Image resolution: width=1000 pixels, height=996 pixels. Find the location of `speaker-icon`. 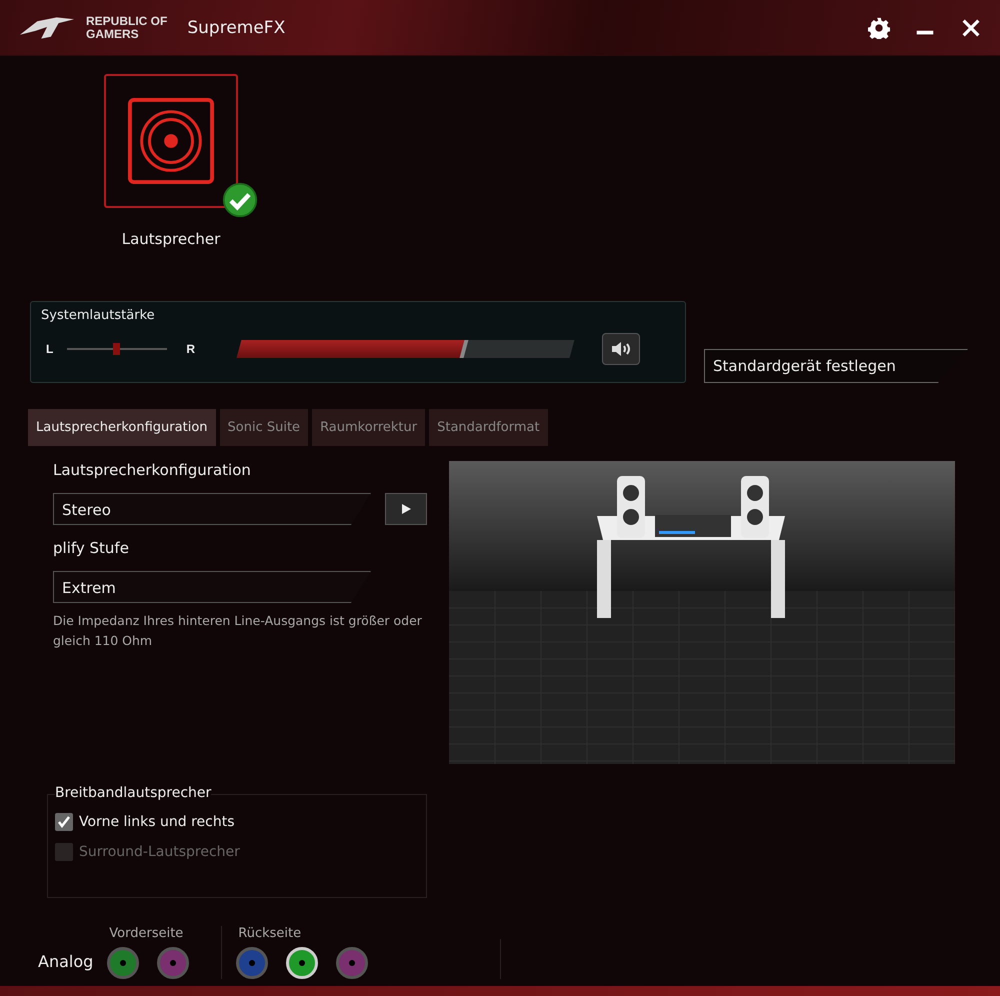

speaker-icon is located at coordinates (171, 141).